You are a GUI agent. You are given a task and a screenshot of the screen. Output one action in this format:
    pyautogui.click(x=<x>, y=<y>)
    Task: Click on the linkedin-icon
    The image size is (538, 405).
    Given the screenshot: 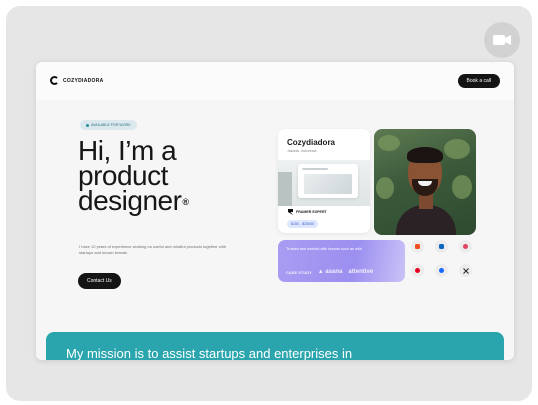 What is the action you would take?
    pyautogui.click(x=441, y=246)
    